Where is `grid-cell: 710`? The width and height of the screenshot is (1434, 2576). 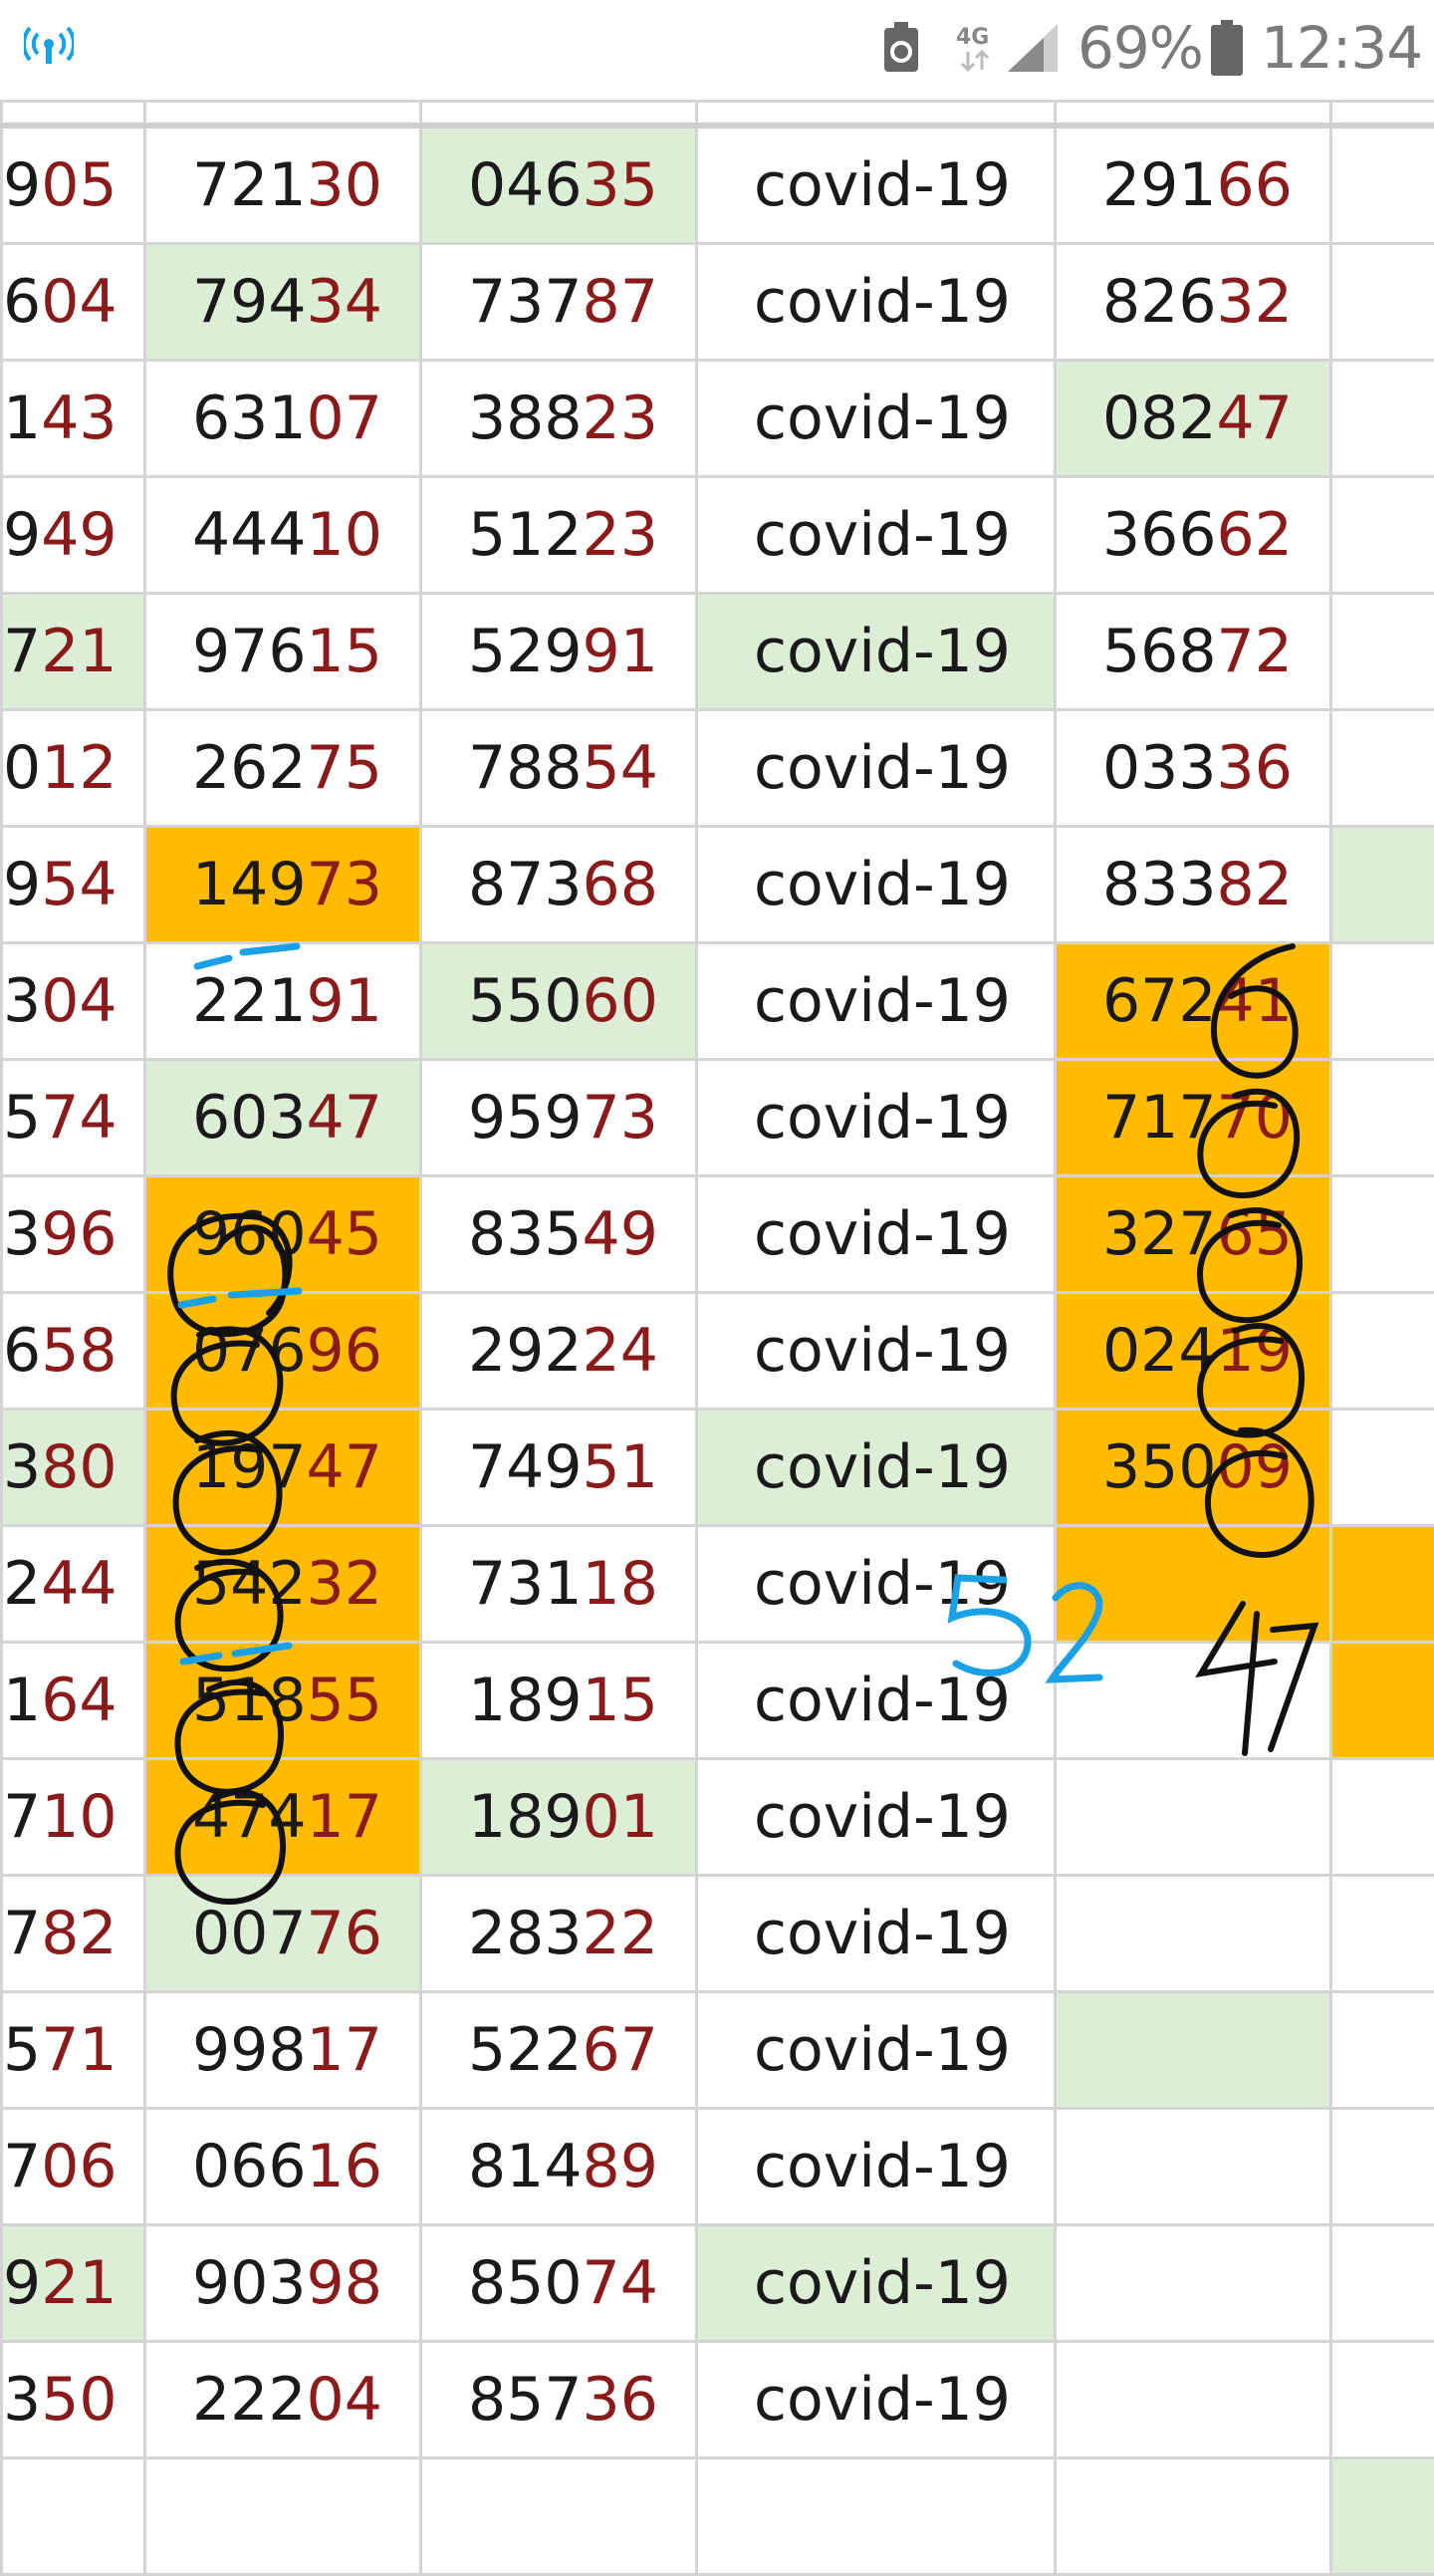 grid-cell: 710 is located at coordinates (73, 1817).